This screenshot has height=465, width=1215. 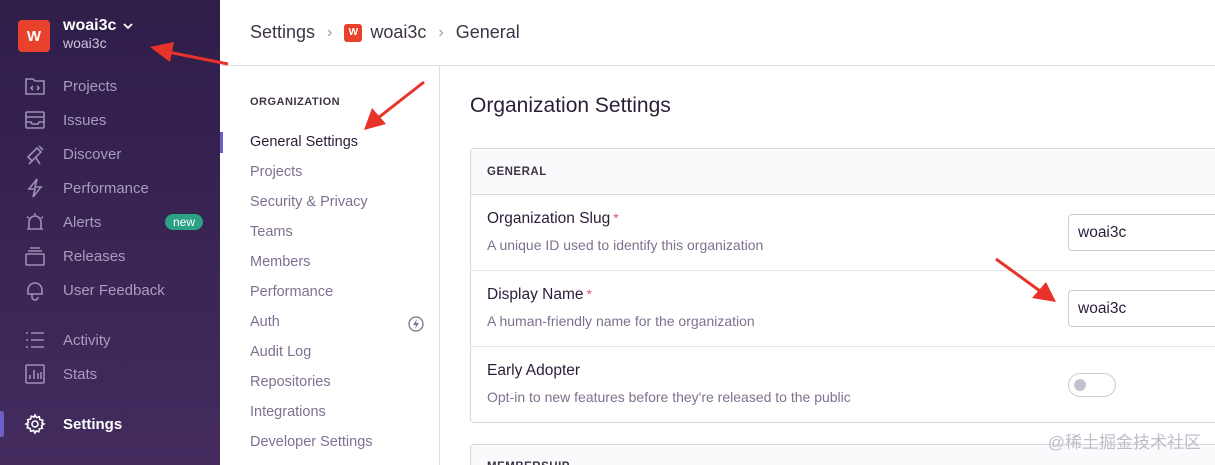 I want to click on projects-icon, so click(x=35, y=86).